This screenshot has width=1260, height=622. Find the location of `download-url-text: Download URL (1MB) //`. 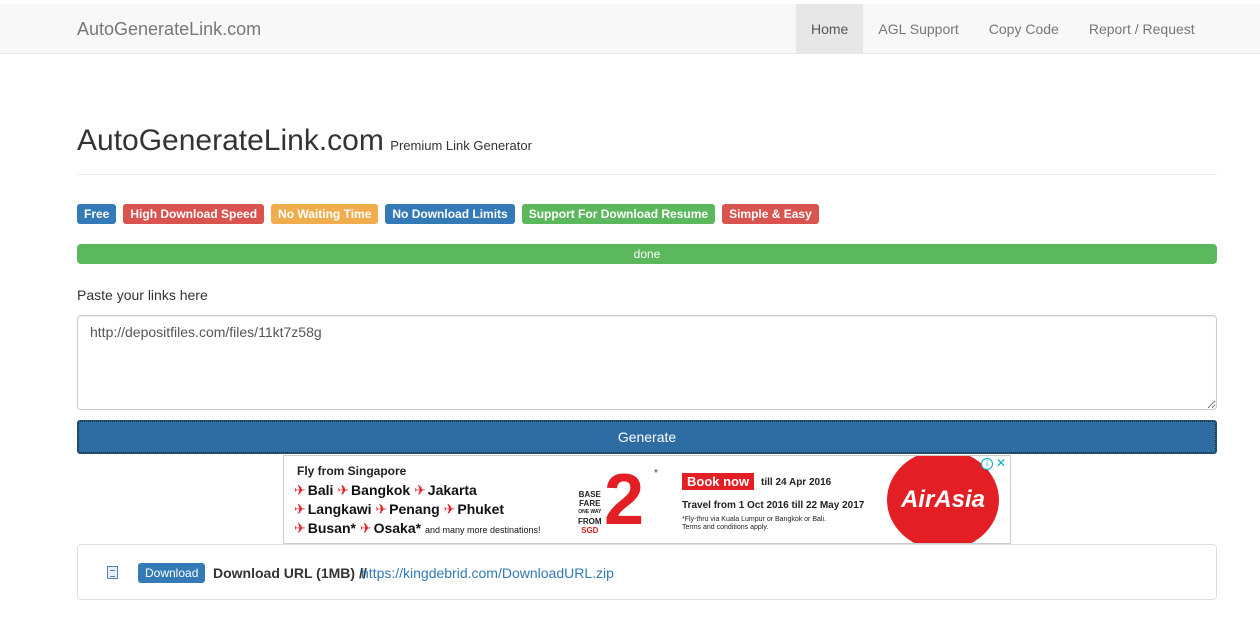

download-url-text: Download URL (1MB) // is located at coordinates (290, 573).